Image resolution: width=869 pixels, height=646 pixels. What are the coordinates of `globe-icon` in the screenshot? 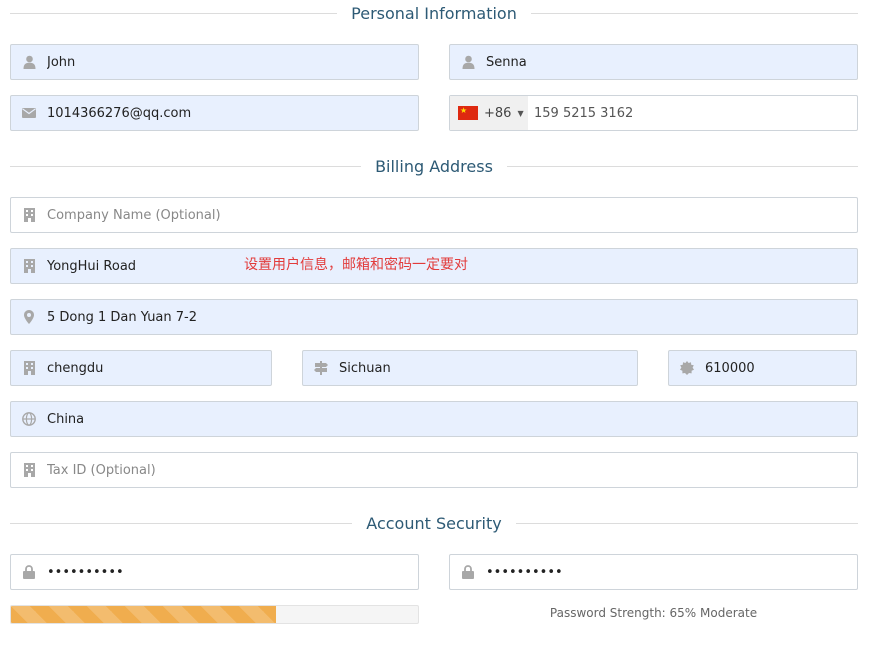 It's located at (29, 419).